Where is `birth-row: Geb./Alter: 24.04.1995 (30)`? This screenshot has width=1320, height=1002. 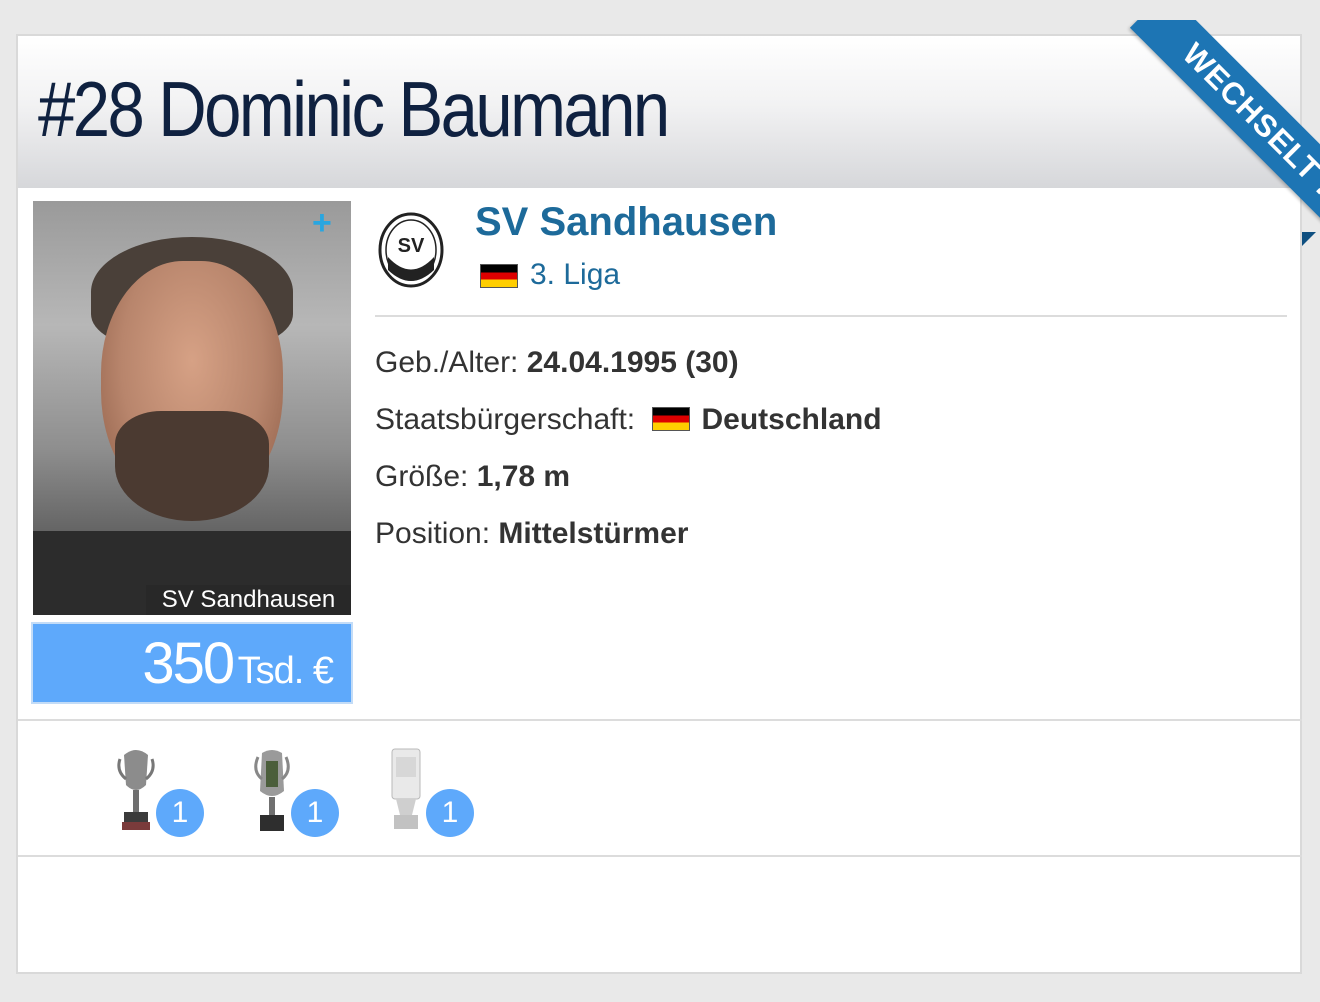 birth-row: Geb./Alter: 24.04.1995 (30) is located at coordinates (557, 363).